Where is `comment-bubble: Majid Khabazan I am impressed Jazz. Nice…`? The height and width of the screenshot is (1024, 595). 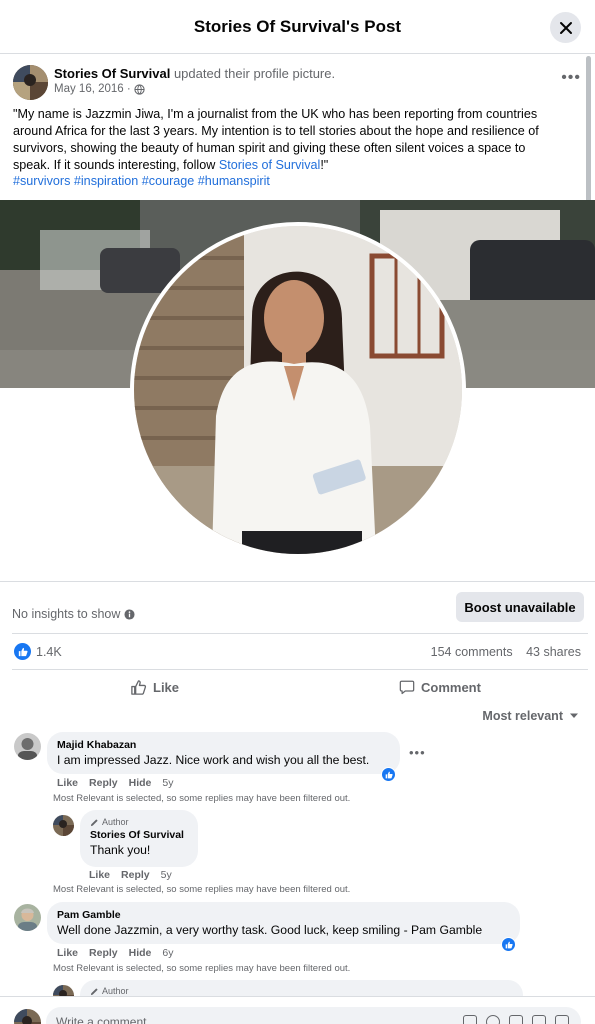
comment-bubble: Majid Khabazan I am impressed Jazz. Nice… is located at coordinates (223, 753).